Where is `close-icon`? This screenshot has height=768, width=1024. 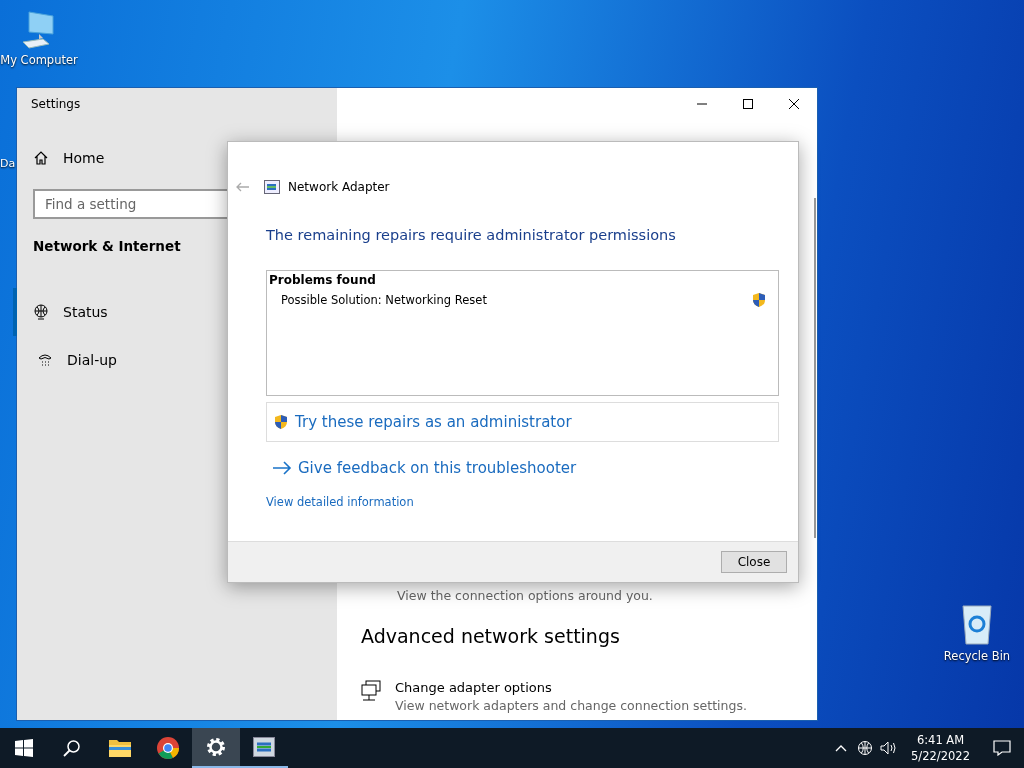 close-icon is located at coordinates (794, 104).